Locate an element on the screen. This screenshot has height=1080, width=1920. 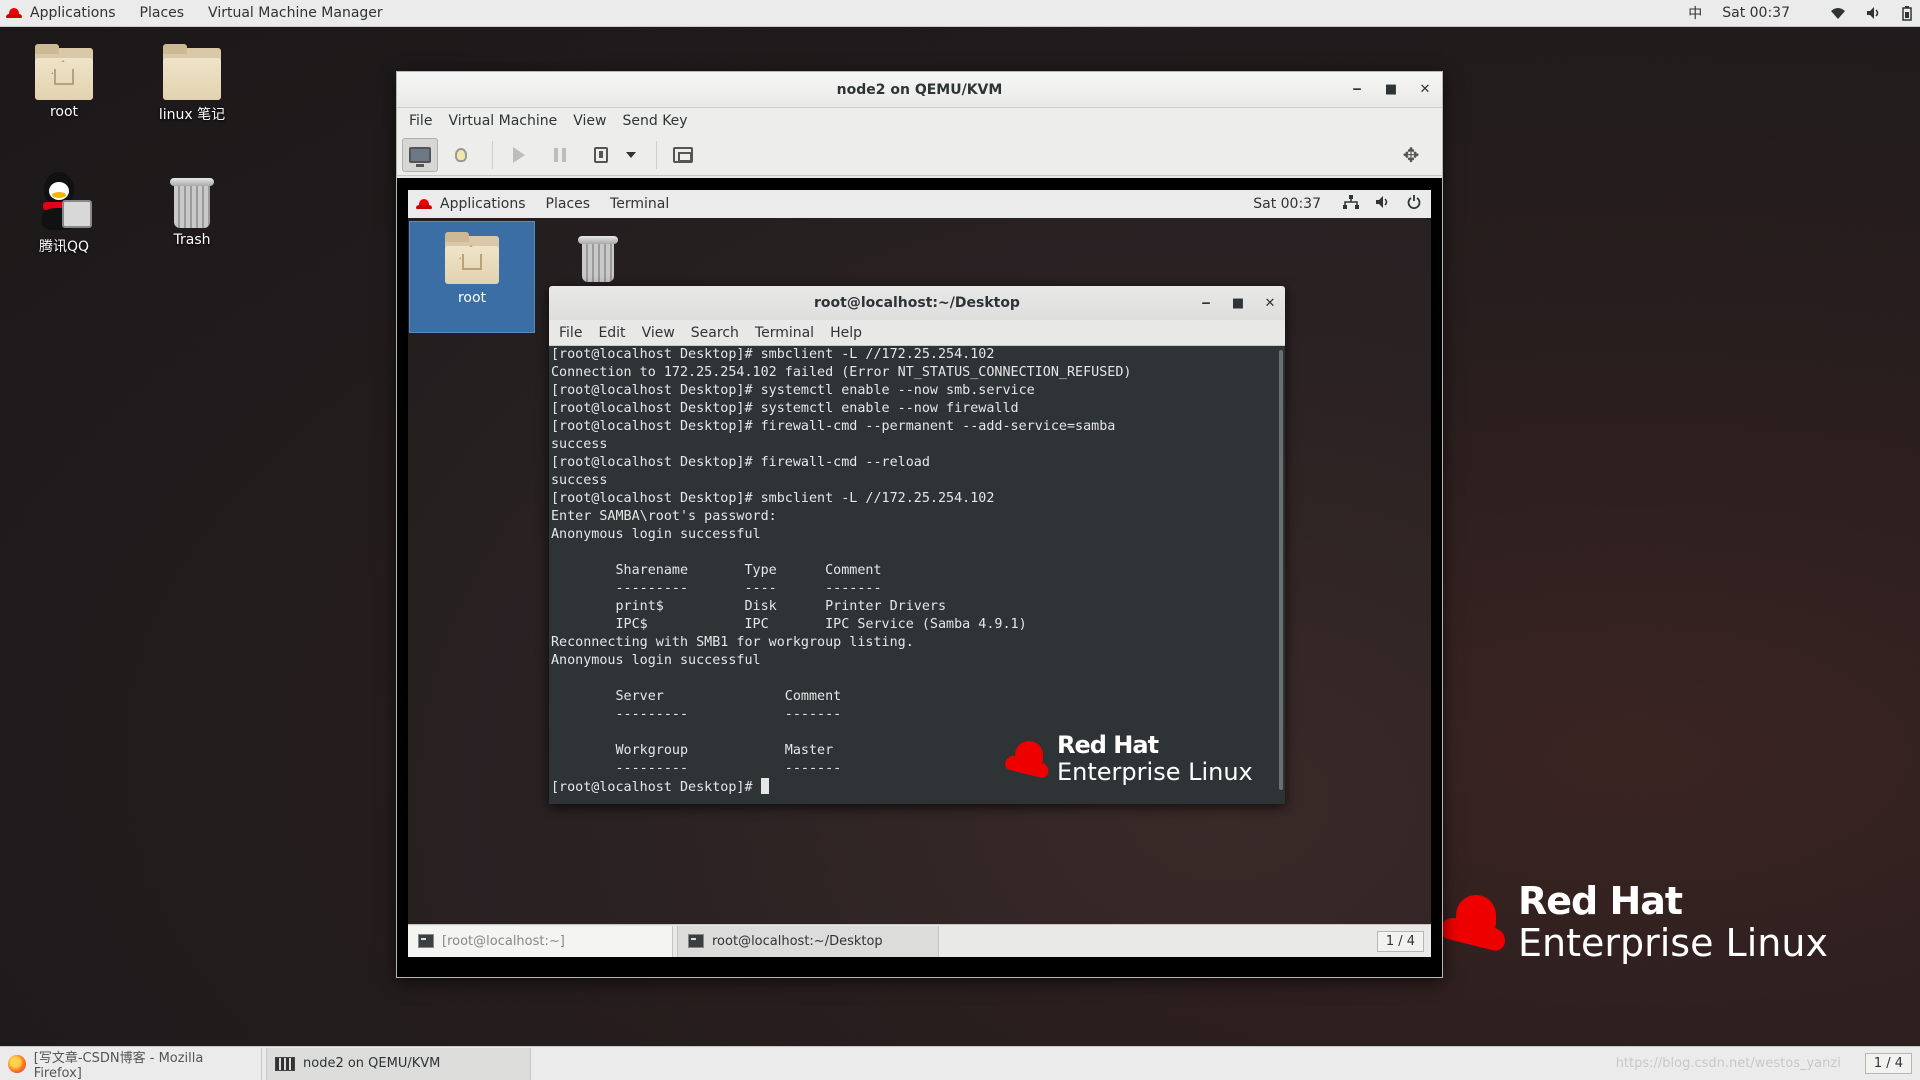
fullscreen-arrows-icon: ✥ is located at coordinates (1411, 154).